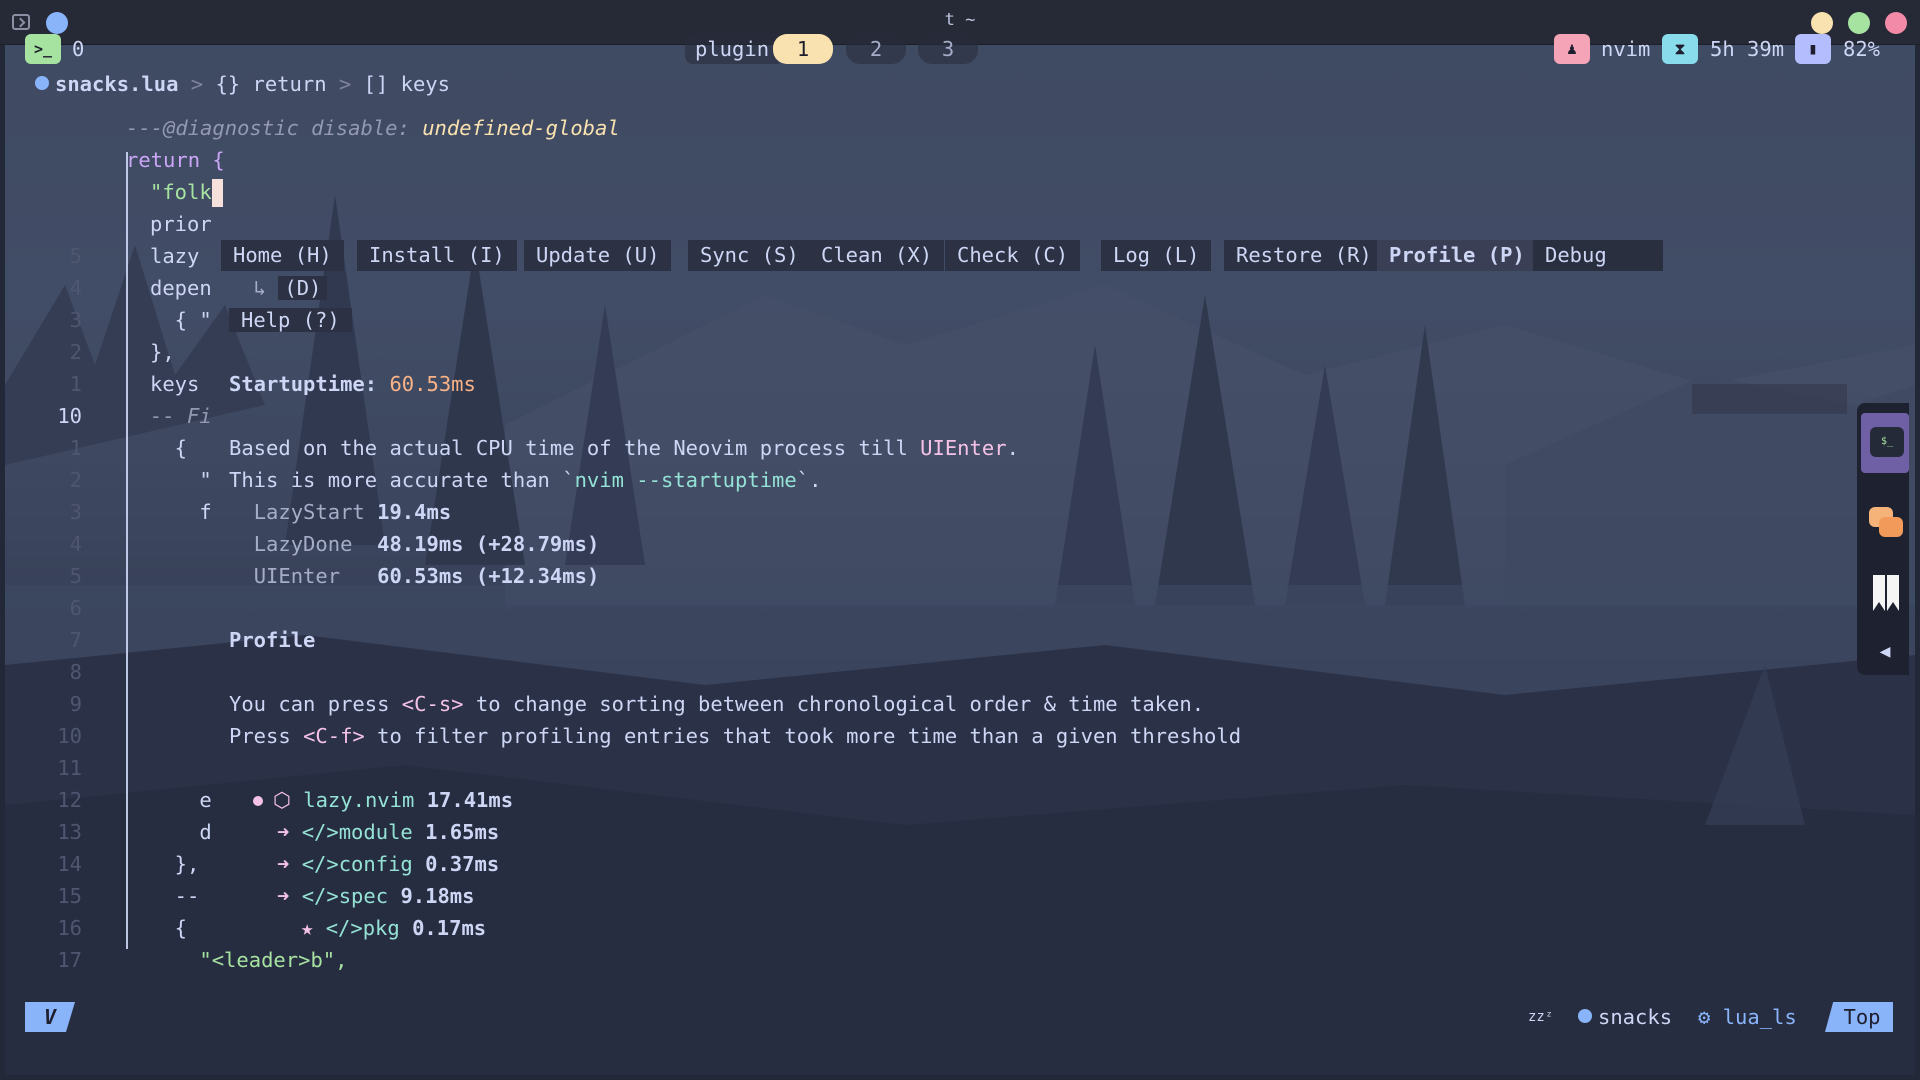 The width and height of the screenshot is (1920, 1080). Describe the element at coordinates (437, 896) in the screenshot. I see `entry-value: 9.18ms` at that location.